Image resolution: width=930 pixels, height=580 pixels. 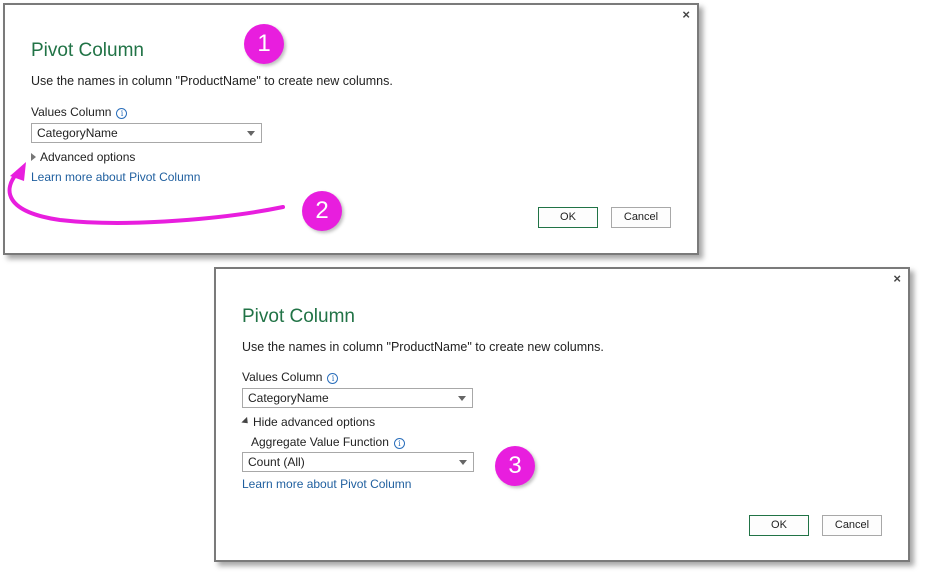 I want to click on hide-advanced-options-toggle: Hide advanced options, so click(x=308, y=422).